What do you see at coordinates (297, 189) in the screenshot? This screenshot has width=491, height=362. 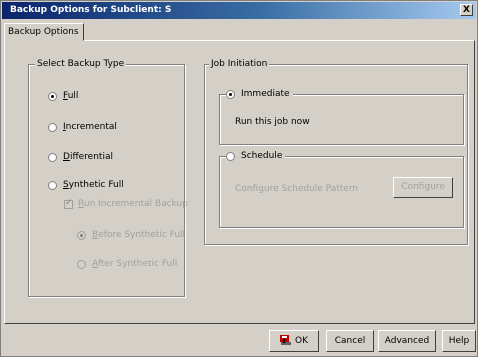 I see `configure-schedule-pattern-text: Configure Schedule Pattern` at bounding box center [297, 189].